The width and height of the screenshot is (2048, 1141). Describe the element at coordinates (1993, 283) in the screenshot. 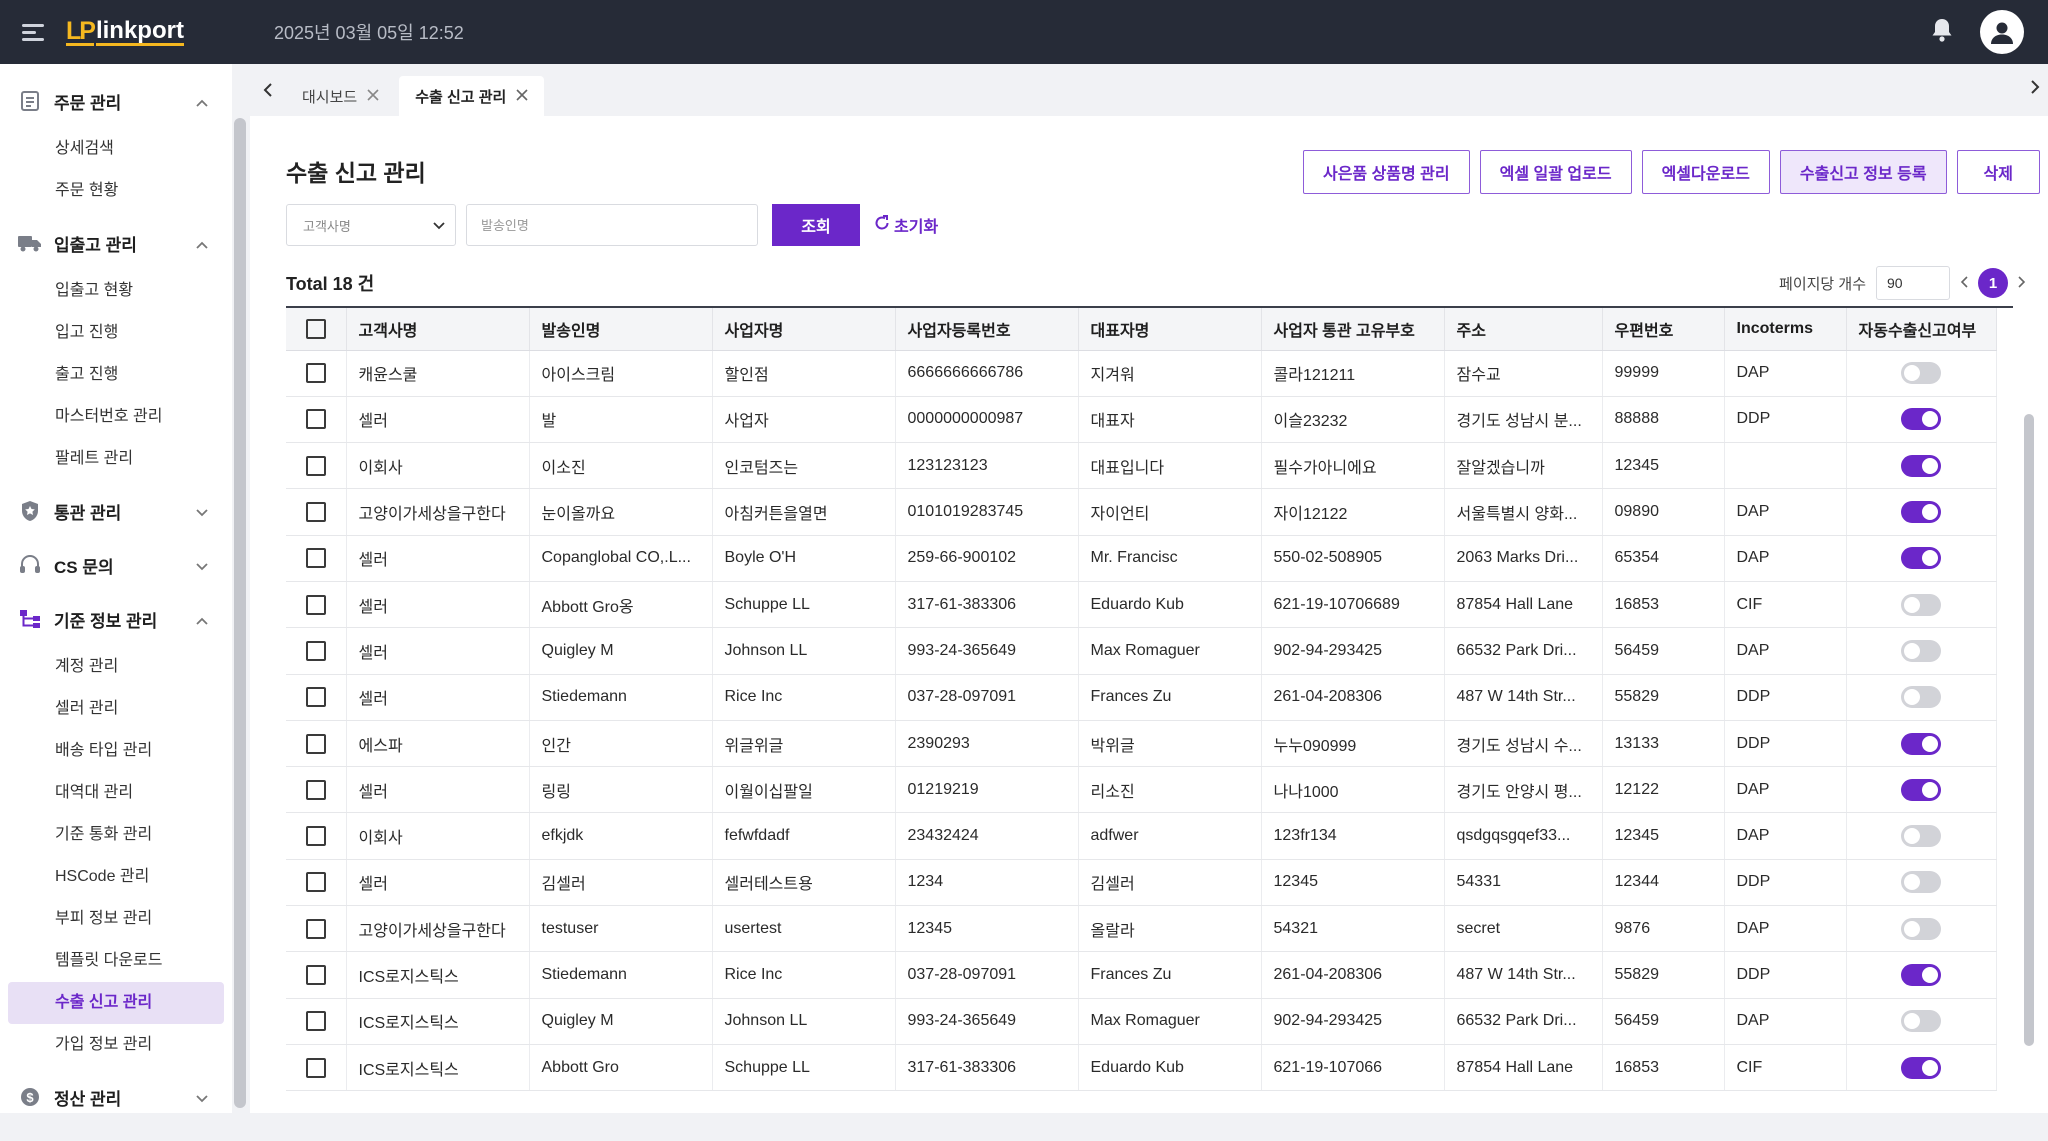

I see `page-number-button: 1` at that location.